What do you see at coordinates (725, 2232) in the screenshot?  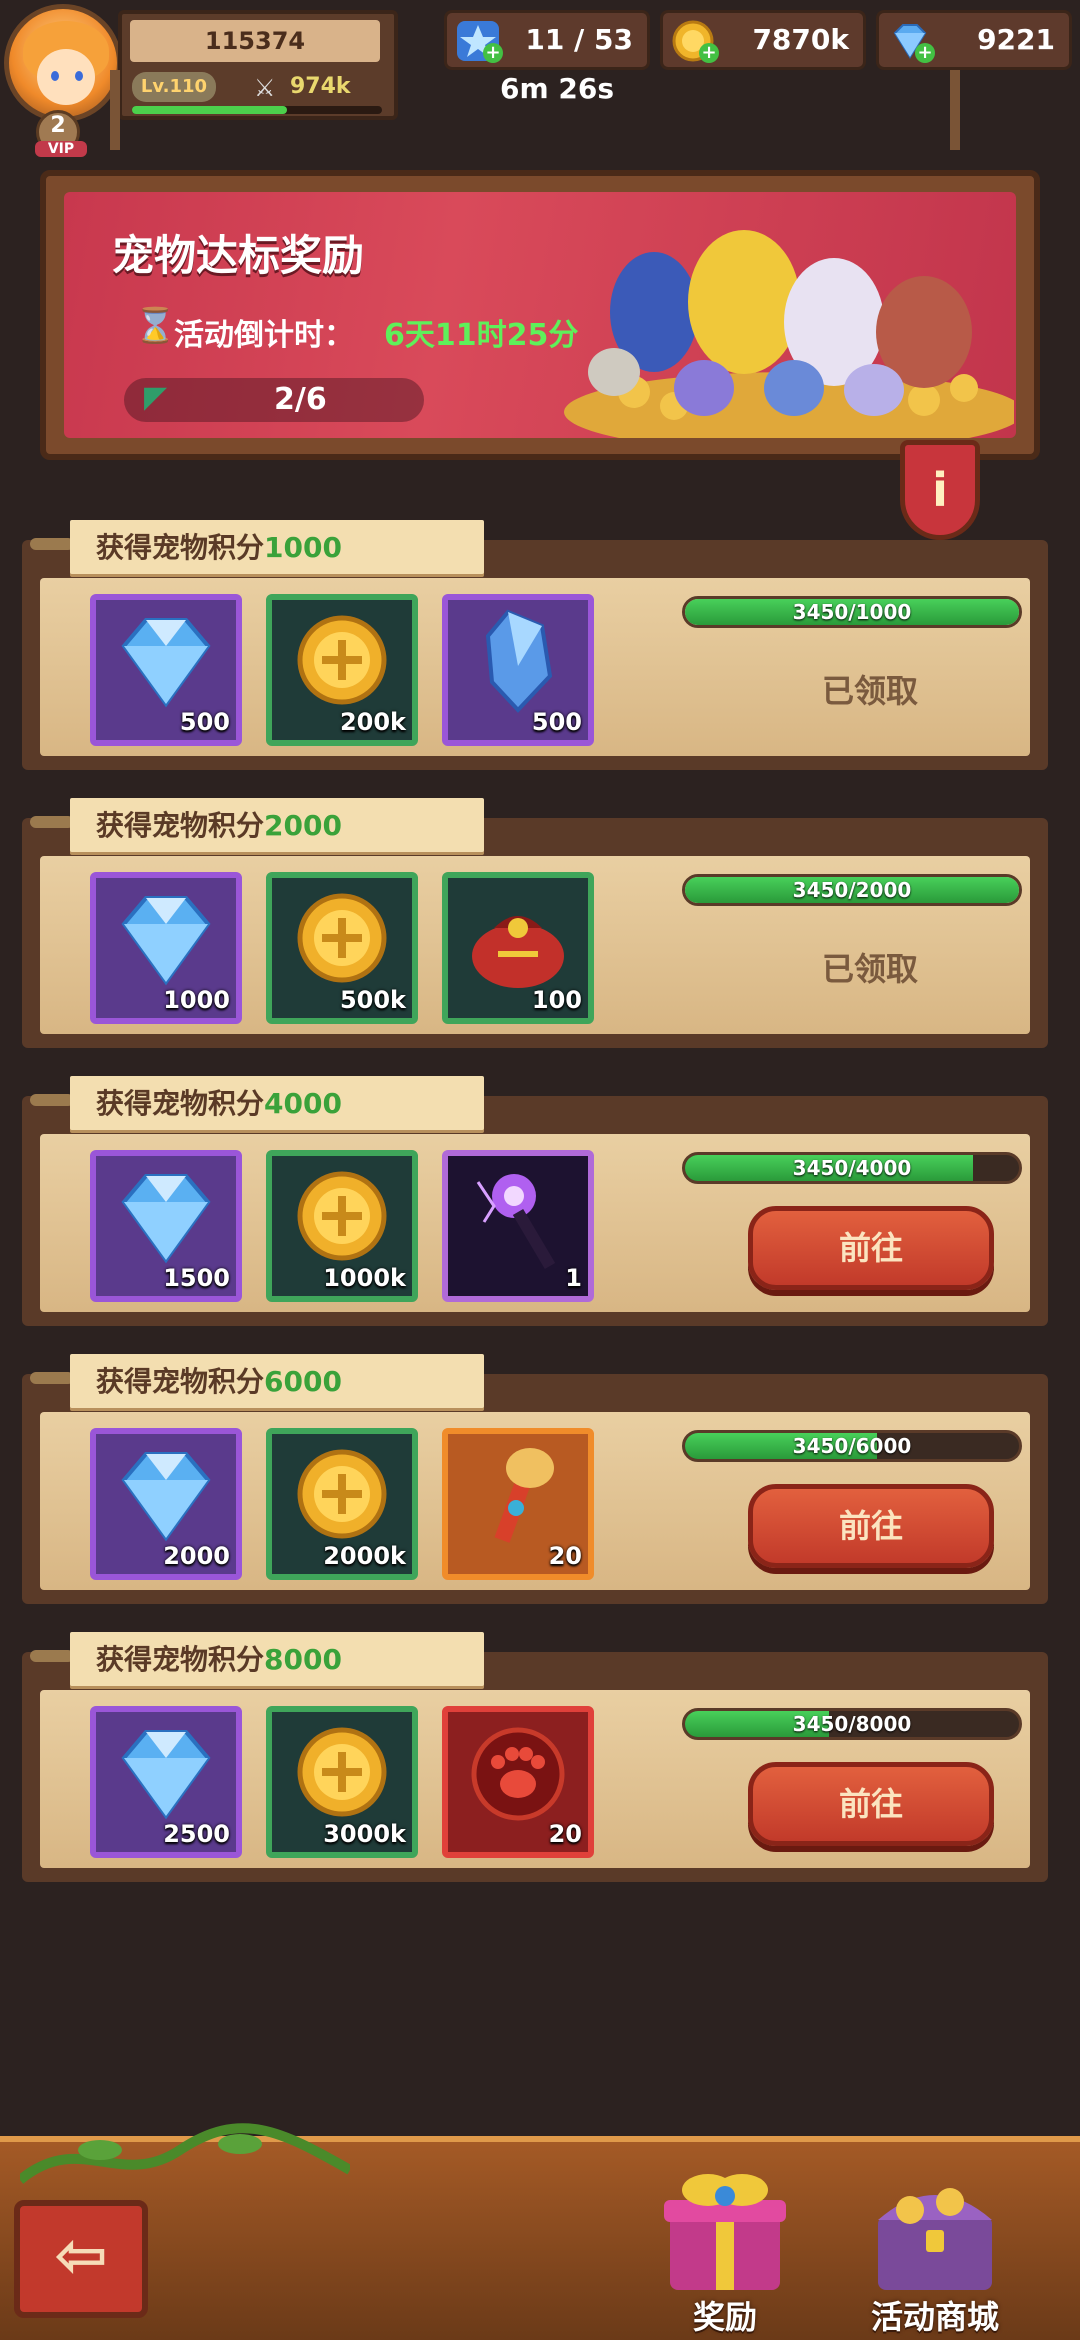 I see `gift-box-icon` at bounding box center [725, 2232].